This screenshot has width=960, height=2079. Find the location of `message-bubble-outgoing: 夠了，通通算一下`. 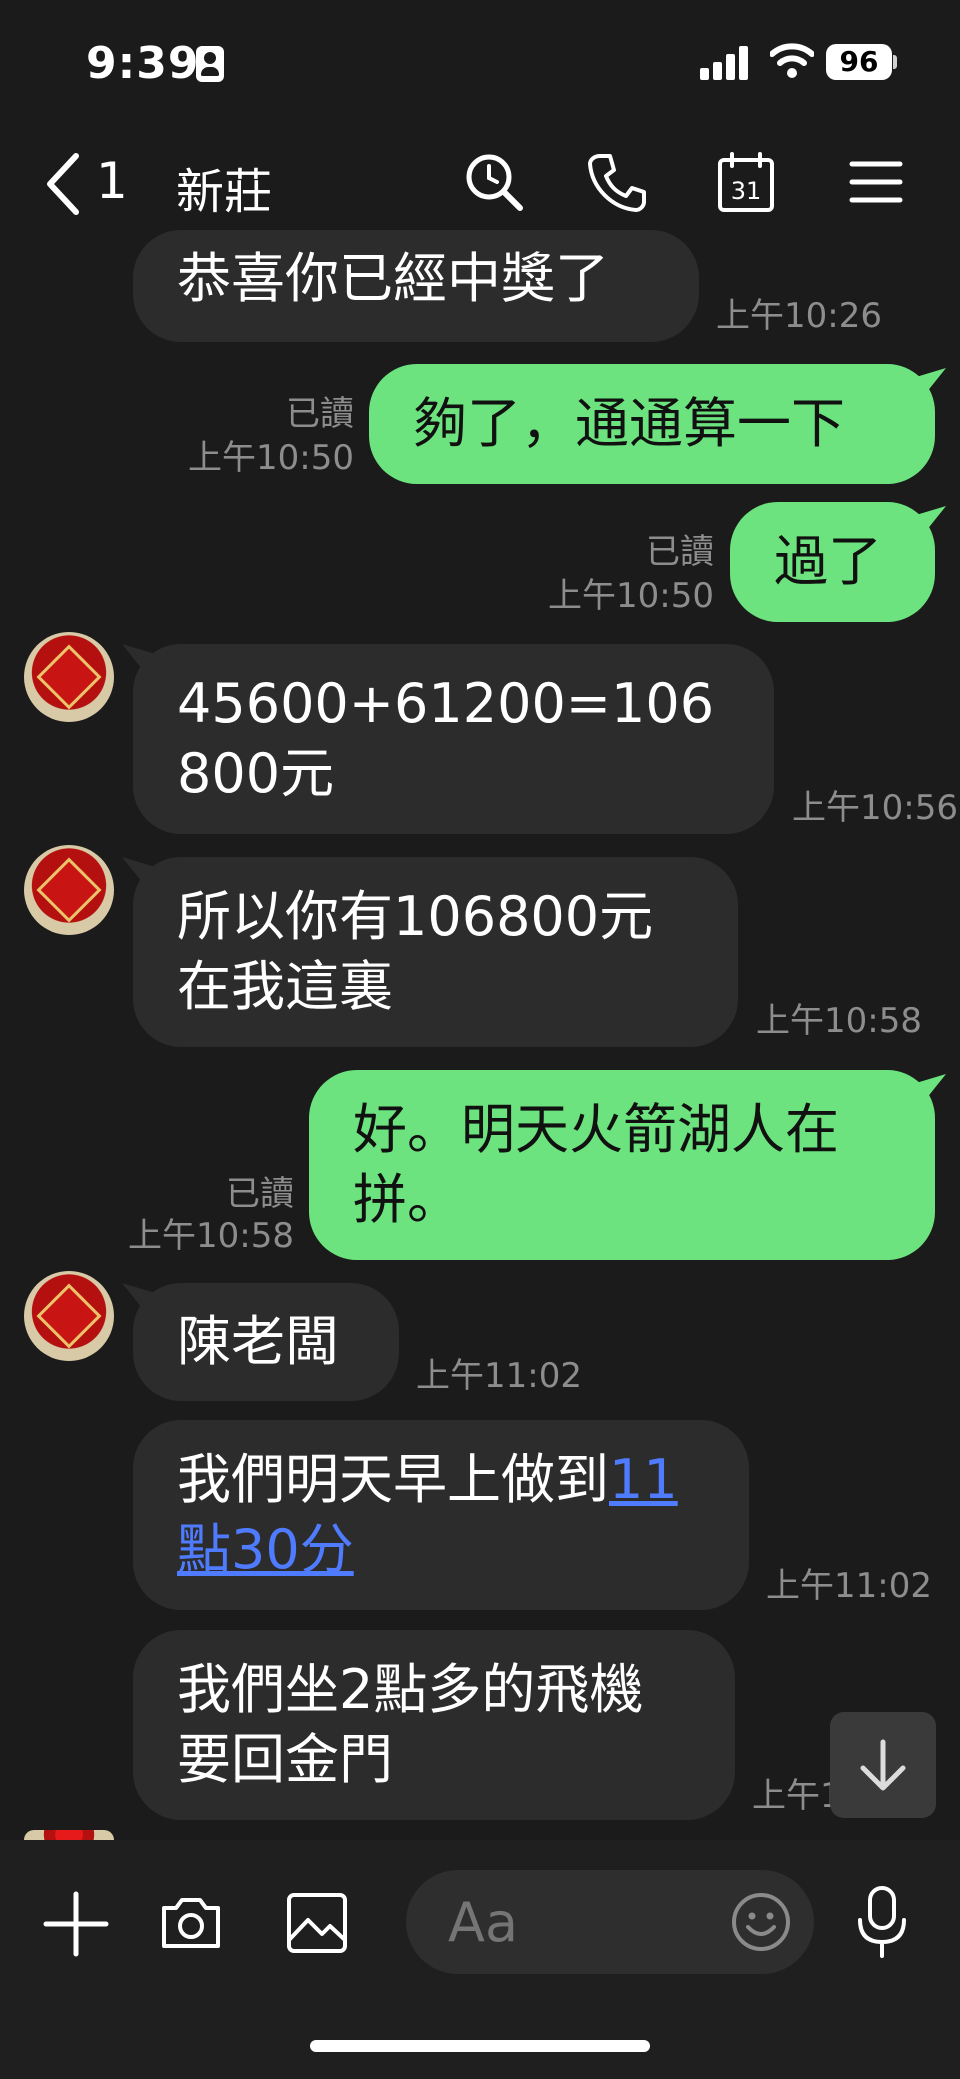

message-bubble-outgoing: 夠了，通通算一下 is located at coordinates (652, 424).